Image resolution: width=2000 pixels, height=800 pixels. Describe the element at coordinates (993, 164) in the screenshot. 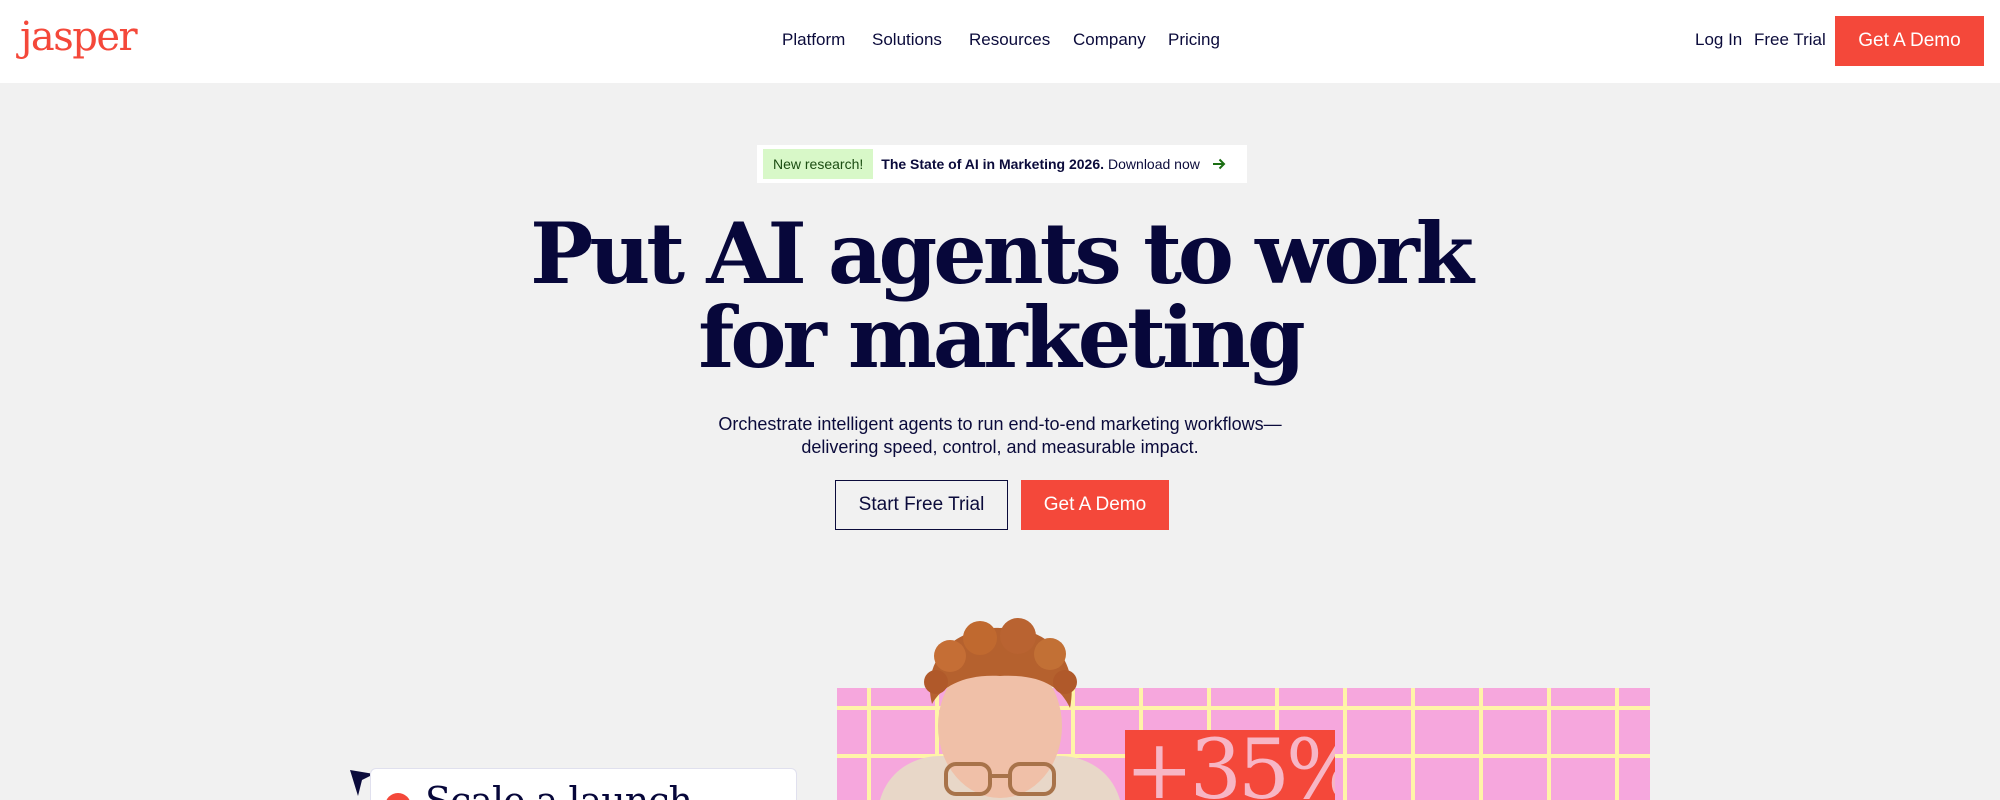

I see `announcement-title: The State of AI in Marketing 2026.` at that location.